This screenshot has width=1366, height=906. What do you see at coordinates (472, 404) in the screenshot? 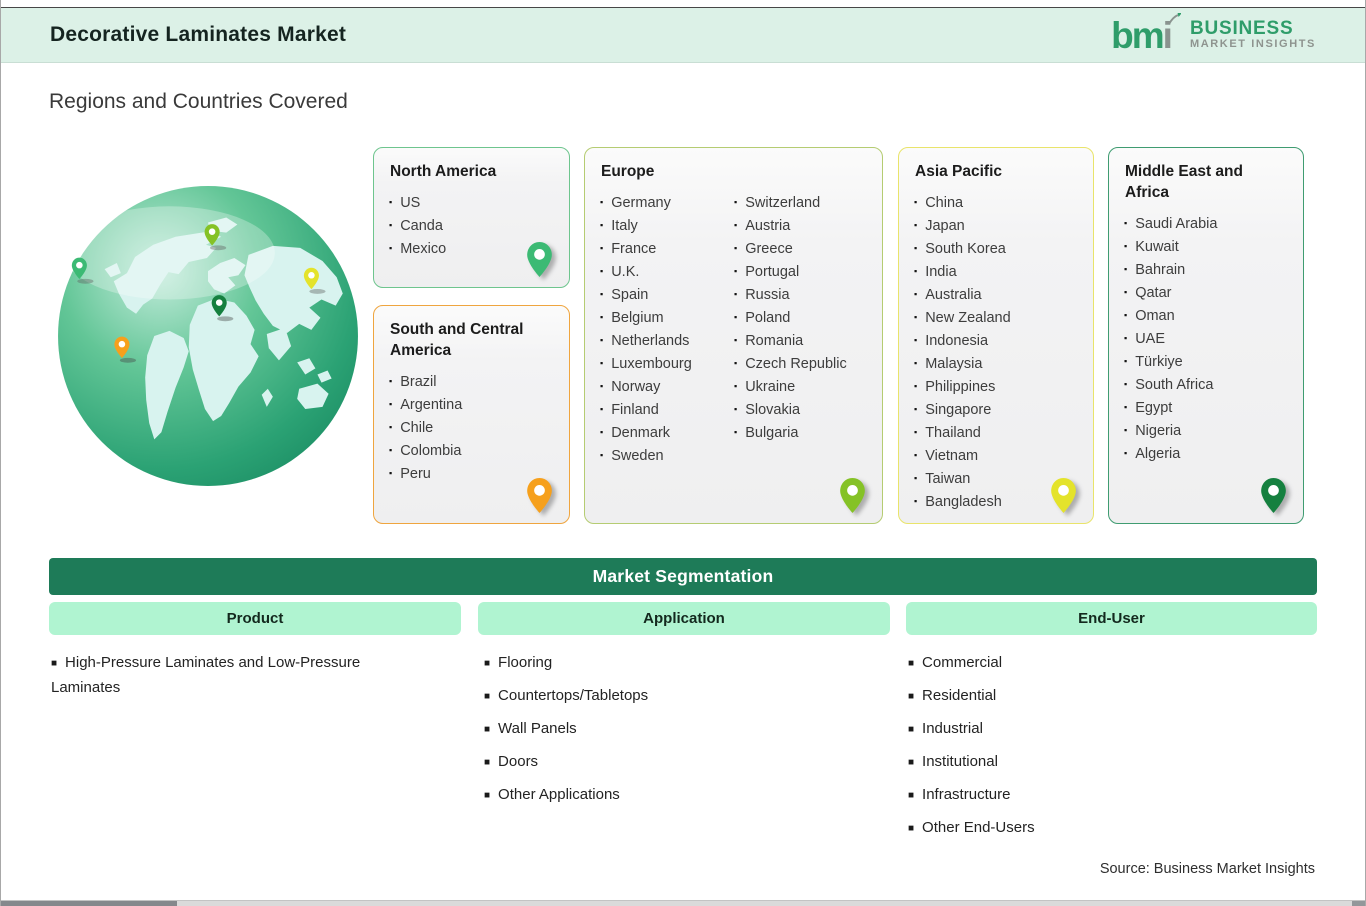
I see `country-item: ▪ Argentina` at bounding box center [472, 404].